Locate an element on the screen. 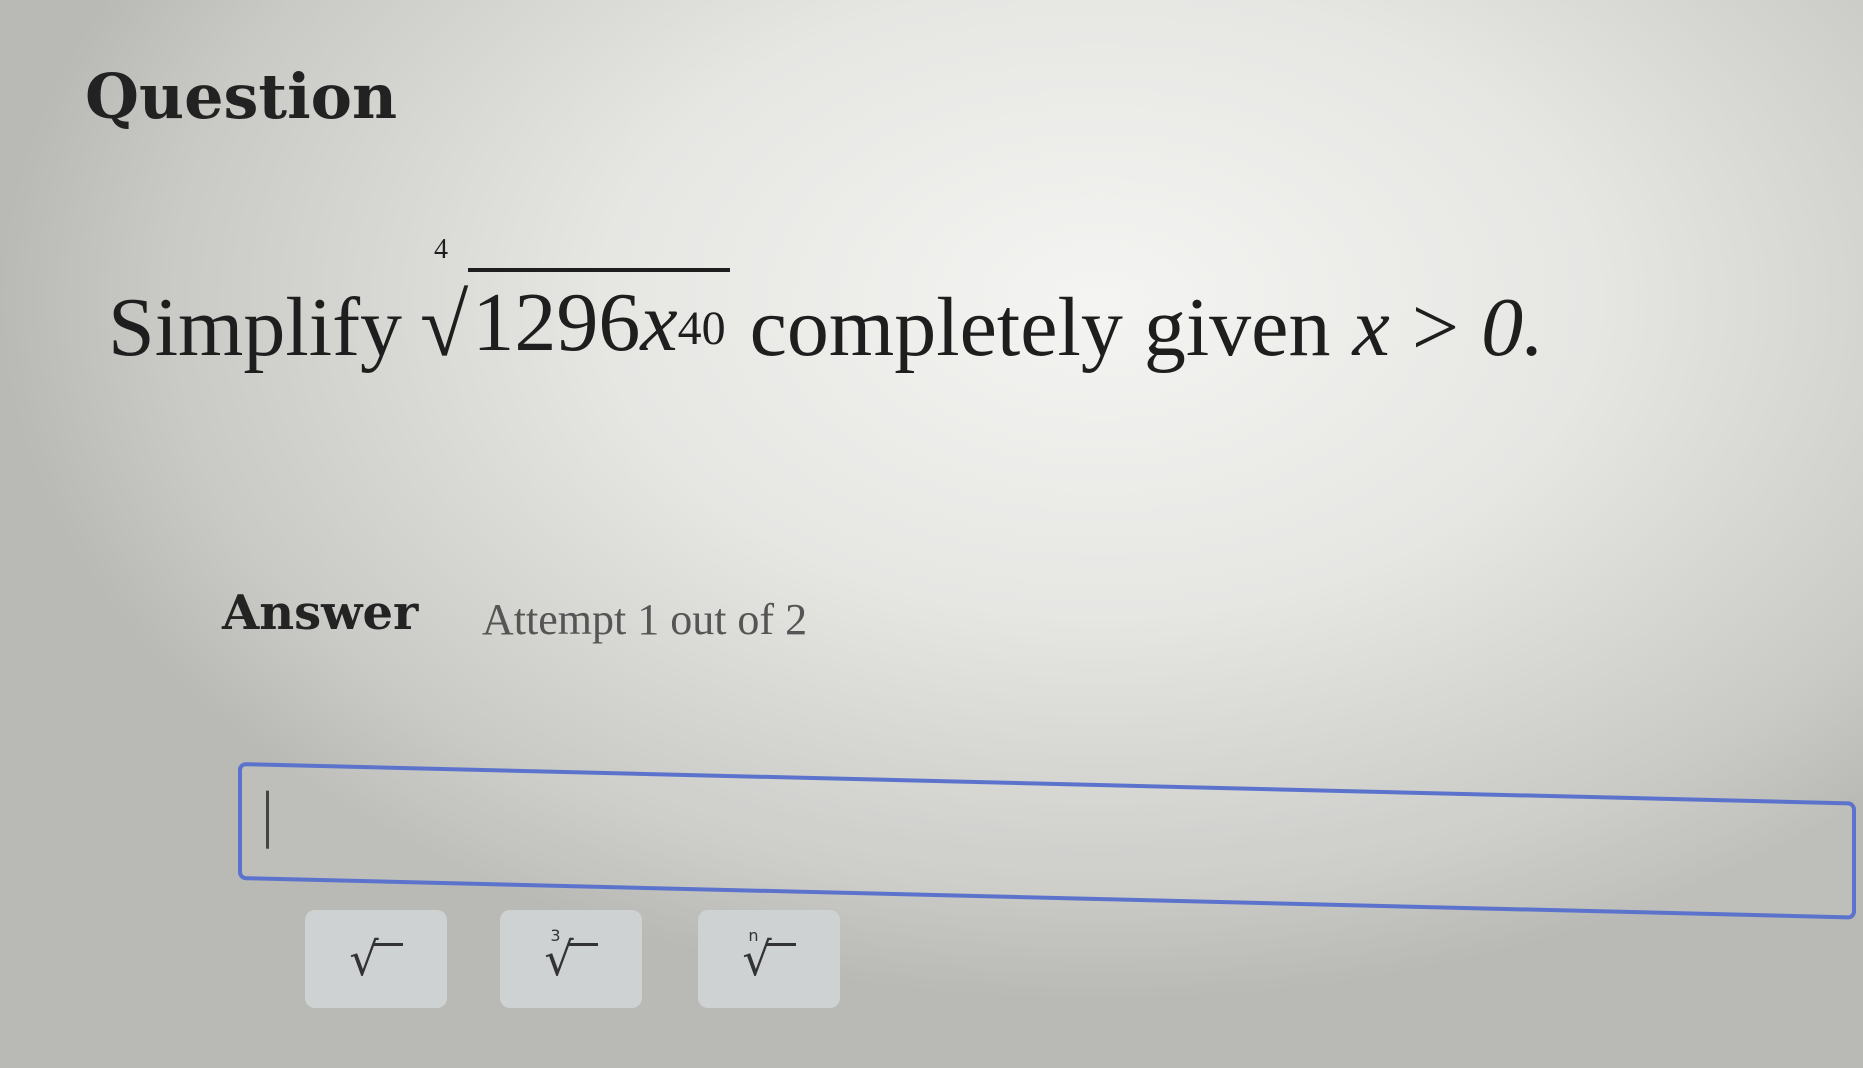 The height and width of the screenshot is (1068, 1863). radicand-exponent: 40 is located at coordinates (701, 328).